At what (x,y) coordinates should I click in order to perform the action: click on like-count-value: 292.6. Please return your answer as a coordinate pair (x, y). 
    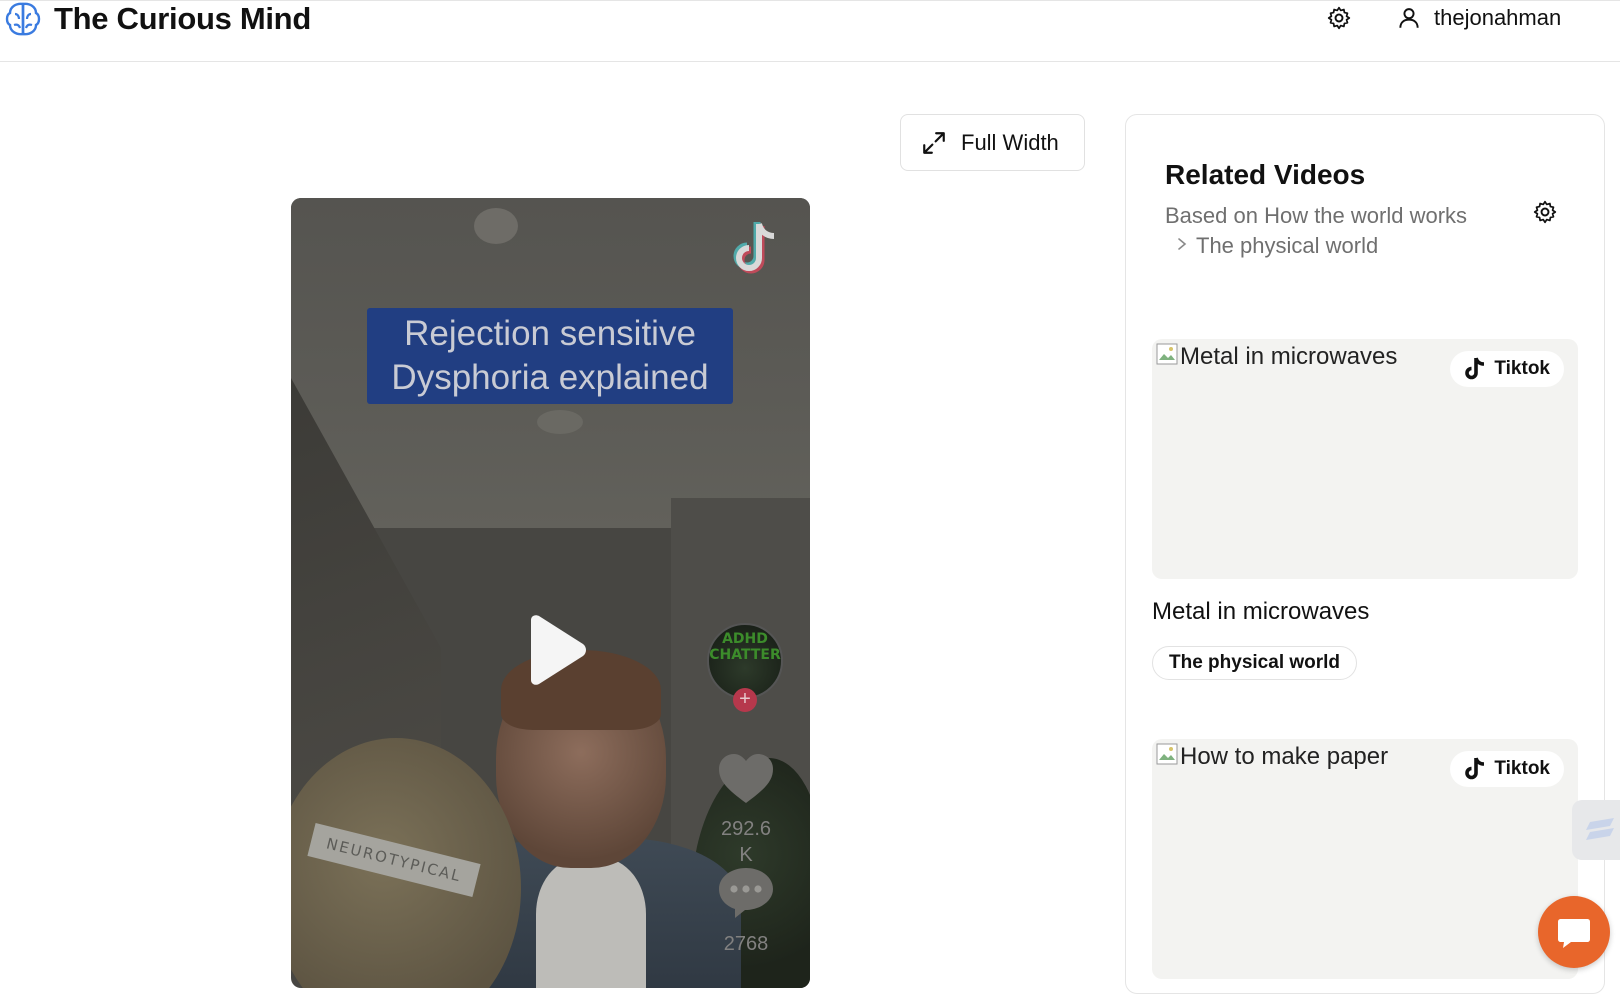
    Looking at the image, I should click on (746, 829).